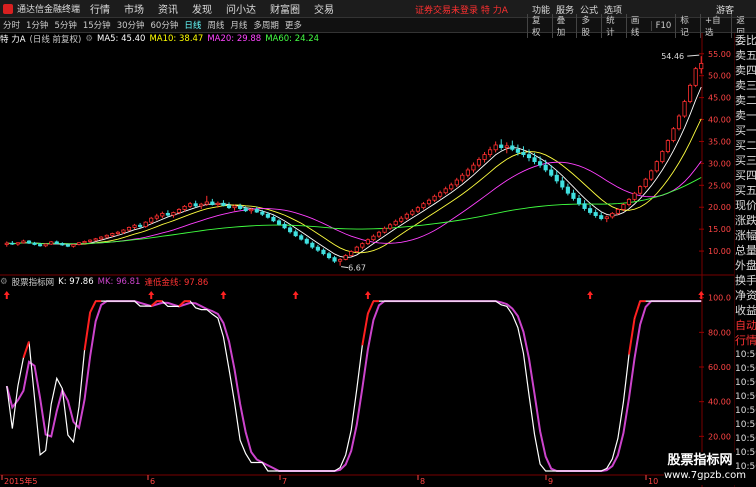 The width and height of the screenshot is (756, 487). What do you see at coordinates (241, 8) in the screenshot?
I see `menu-item-ask: 问小达` at bounding box center [241, 8].